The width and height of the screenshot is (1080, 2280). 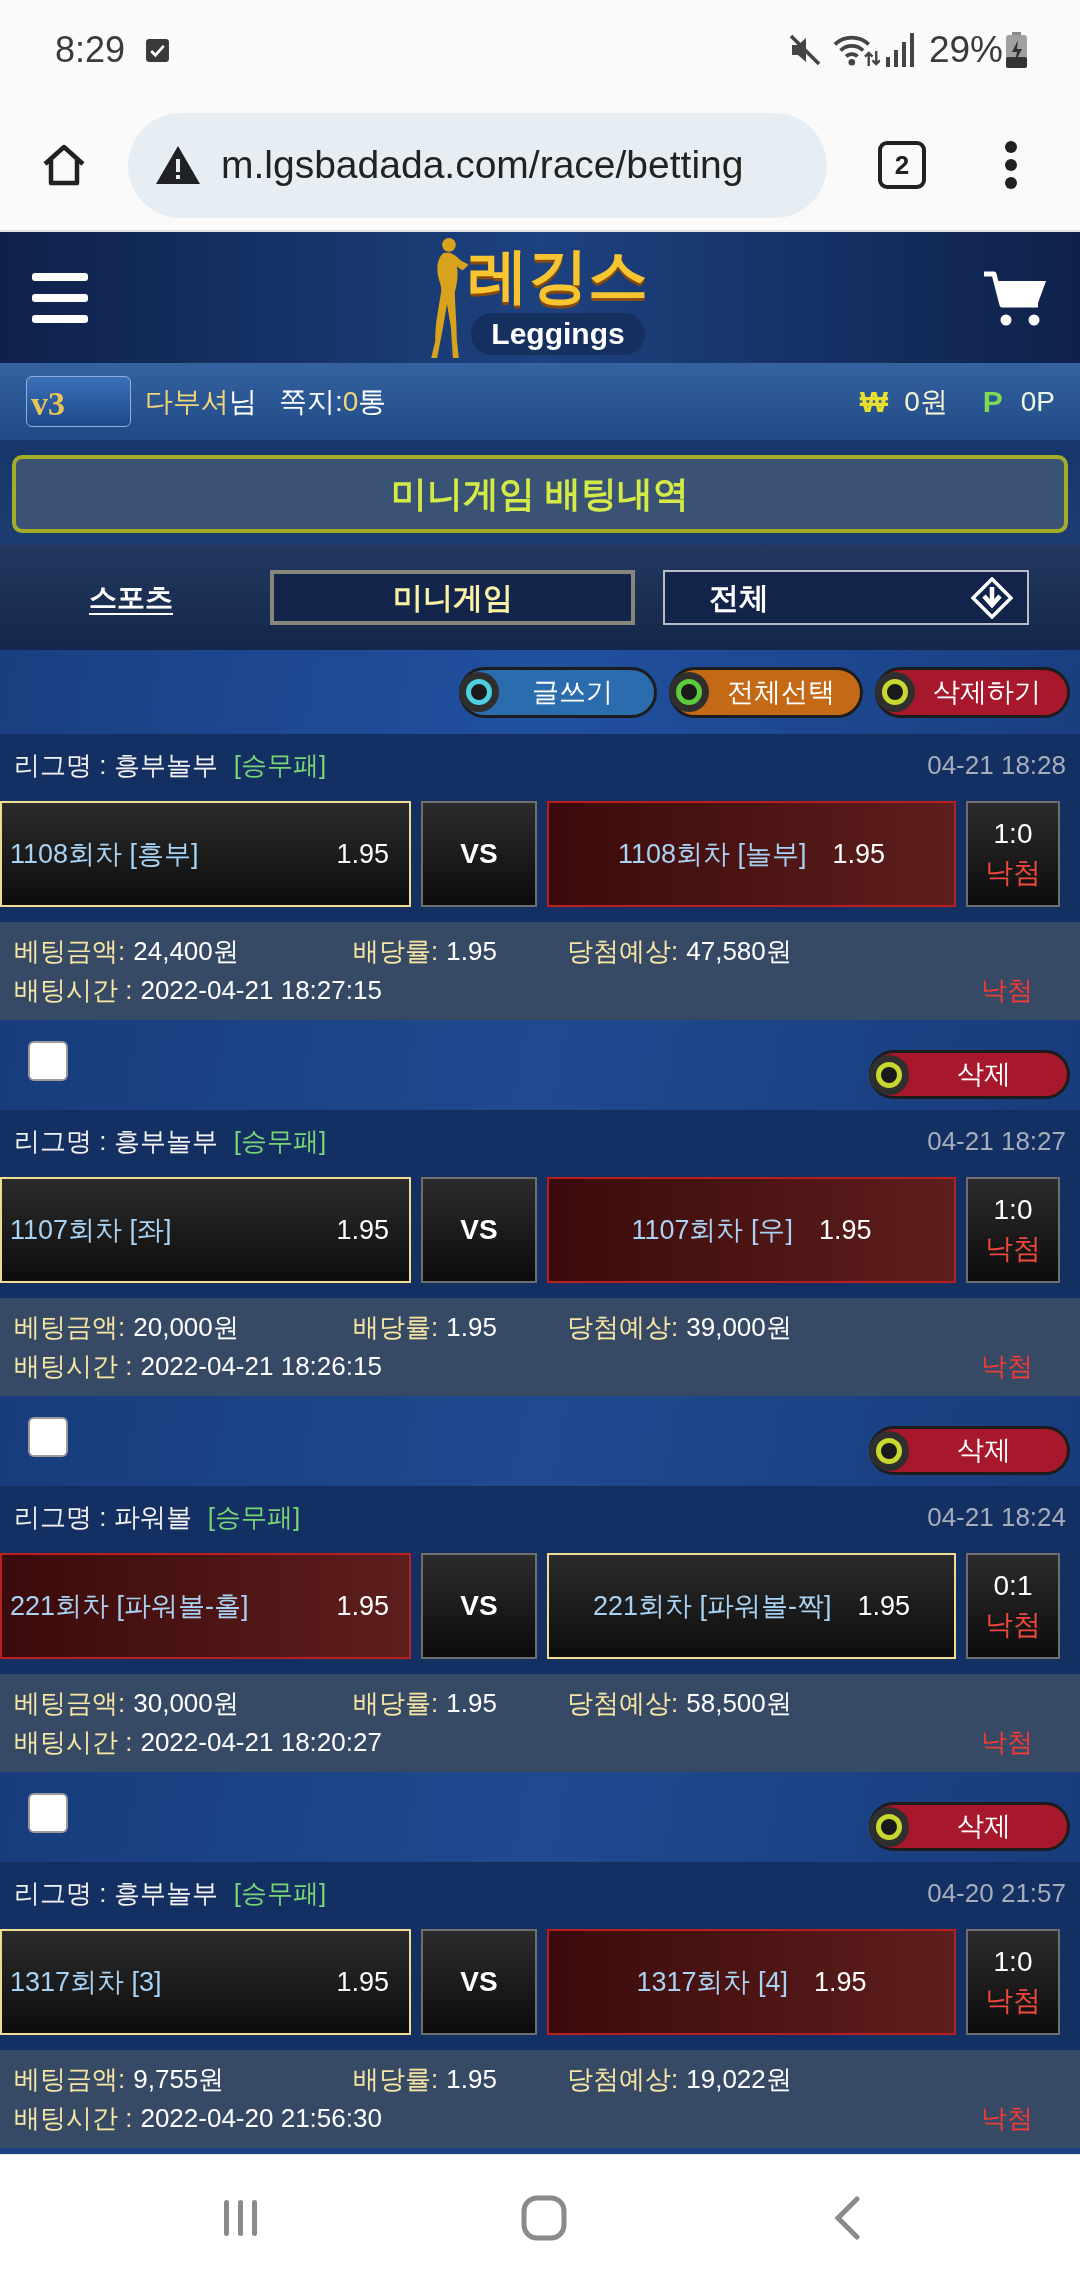 What do you see at coordinates (739, 1703) in the screenshot?
I see `detail-value: 58,500원` at bounding box center [739, 1703].